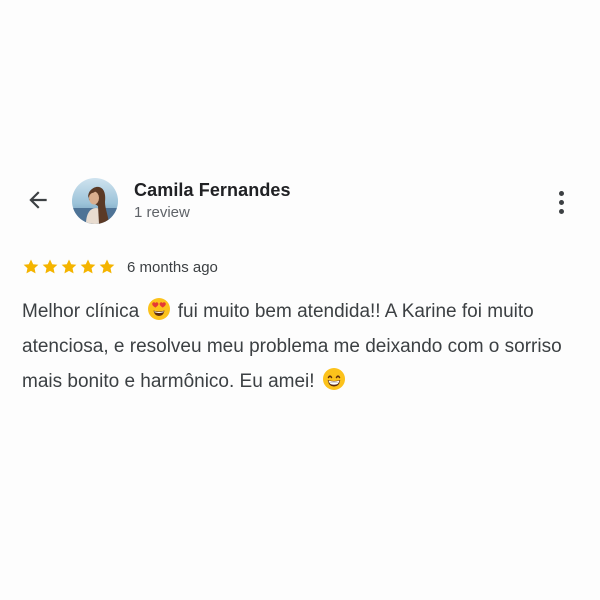 This screenshot has width=600, height=600. I want to click on avatar, so click(95, 201).